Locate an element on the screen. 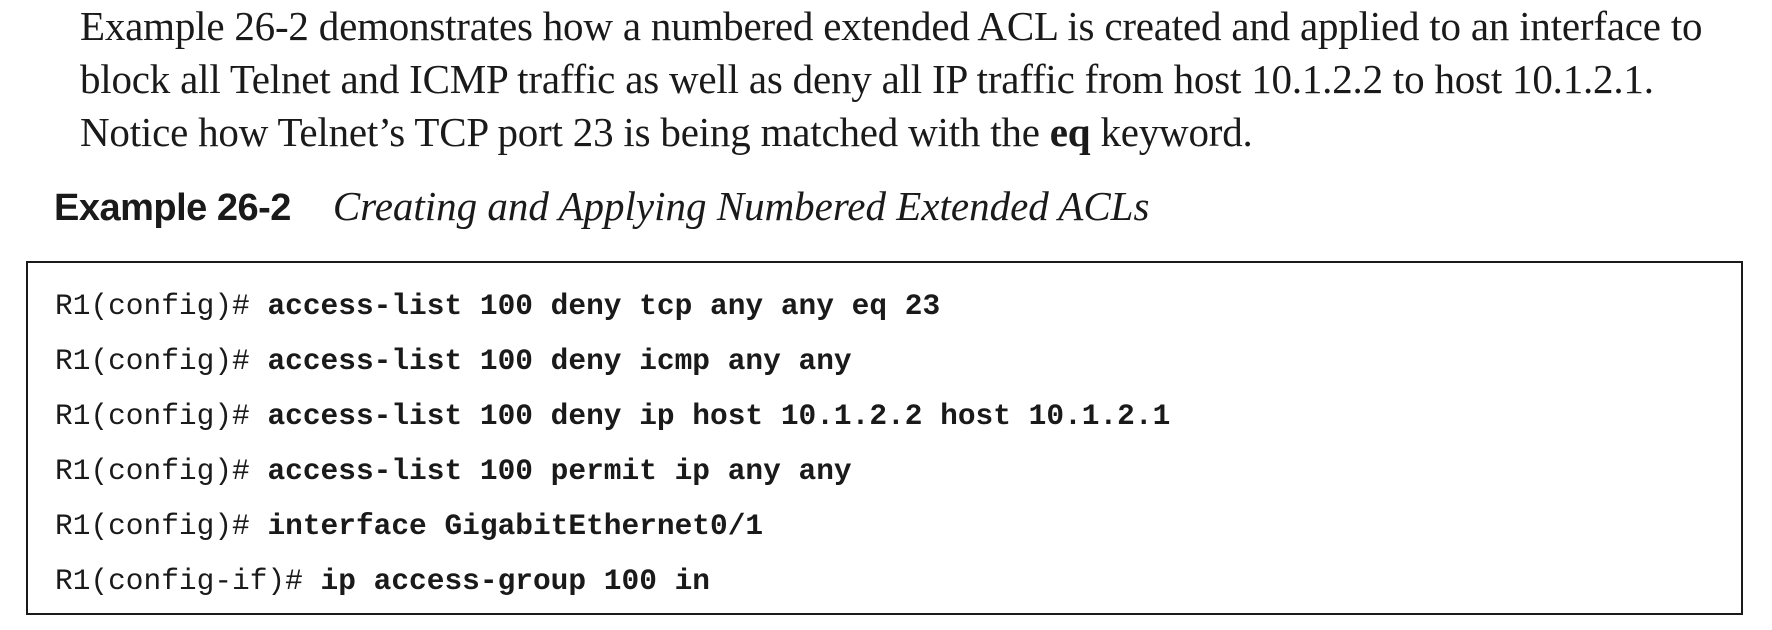  code-line: R1(config)# interface GigabitEthernet0/1 is located at coordinates (612, 526).